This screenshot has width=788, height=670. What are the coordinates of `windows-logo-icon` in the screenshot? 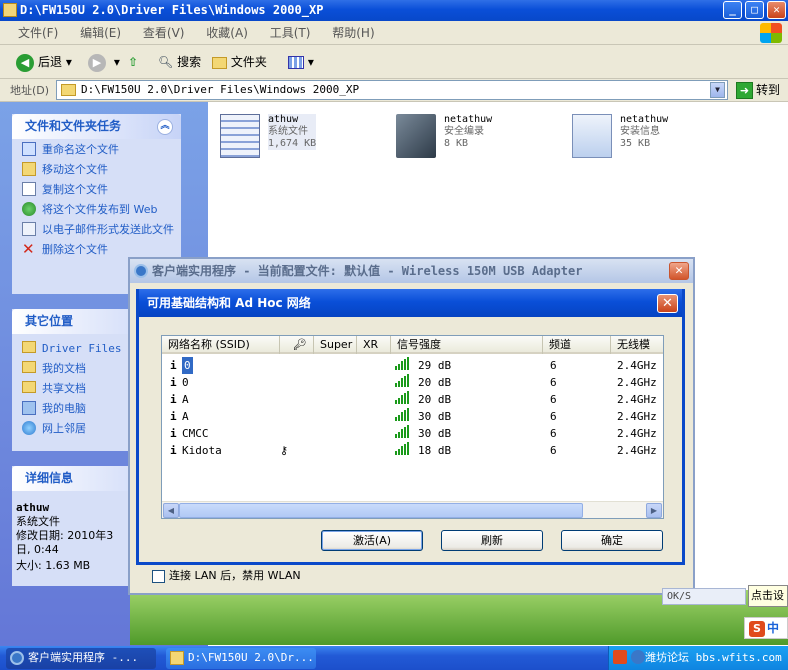 It's located at (771, 33).